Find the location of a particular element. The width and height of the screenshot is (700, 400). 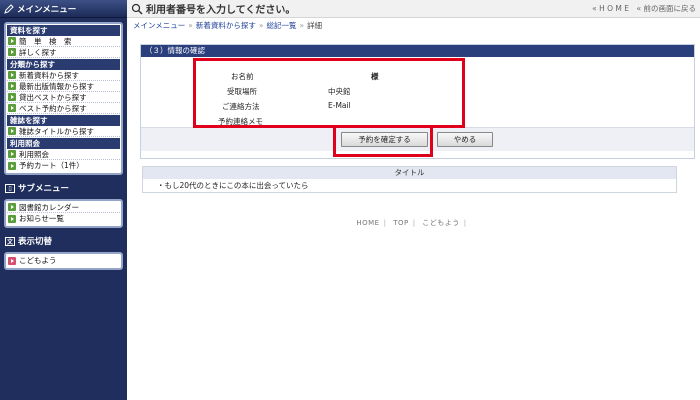

contact-label: ご連絡方法 is located at coordinates (241, 106).